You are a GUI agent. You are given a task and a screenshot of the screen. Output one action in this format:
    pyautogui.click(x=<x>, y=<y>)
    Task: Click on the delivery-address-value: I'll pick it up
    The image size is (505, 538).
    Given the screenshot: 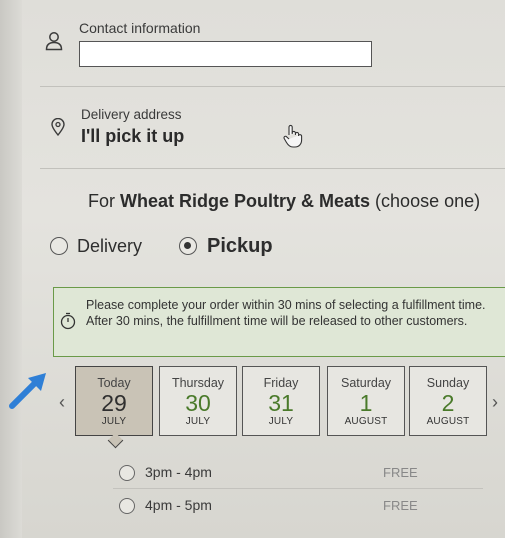 What is the action you would take?
    pyautogui.click(x=132, y=136)
    